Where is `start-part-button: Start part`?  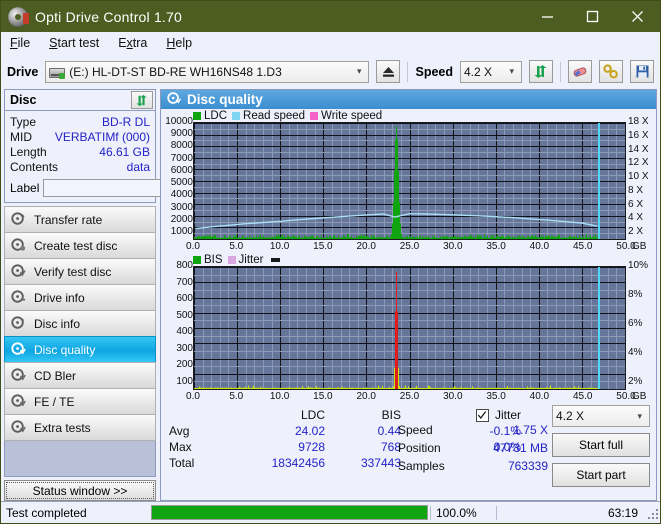 start-part-button: Start part is located at coordinates (601, 475).